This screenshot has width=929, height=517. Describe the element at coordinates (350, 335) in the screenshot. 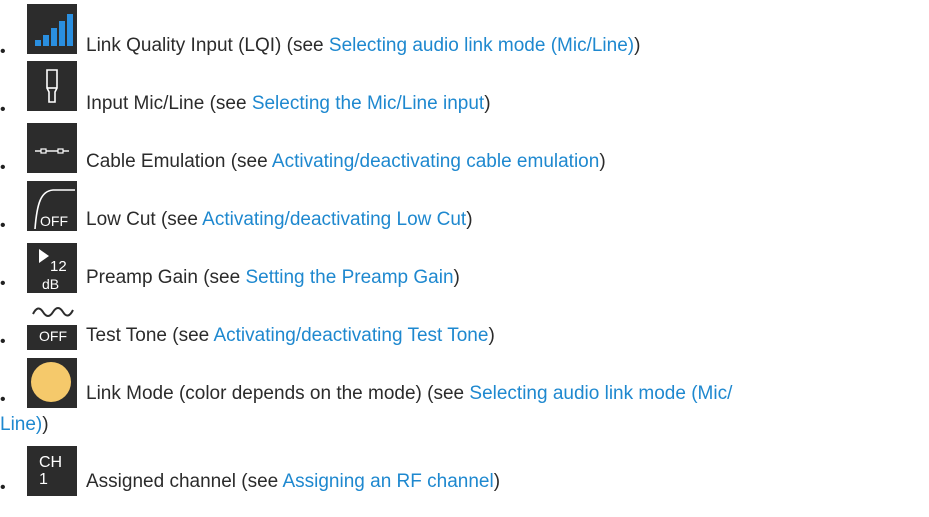

I see `link-test-tone: Activating/deactivating Test Tone` at that location.